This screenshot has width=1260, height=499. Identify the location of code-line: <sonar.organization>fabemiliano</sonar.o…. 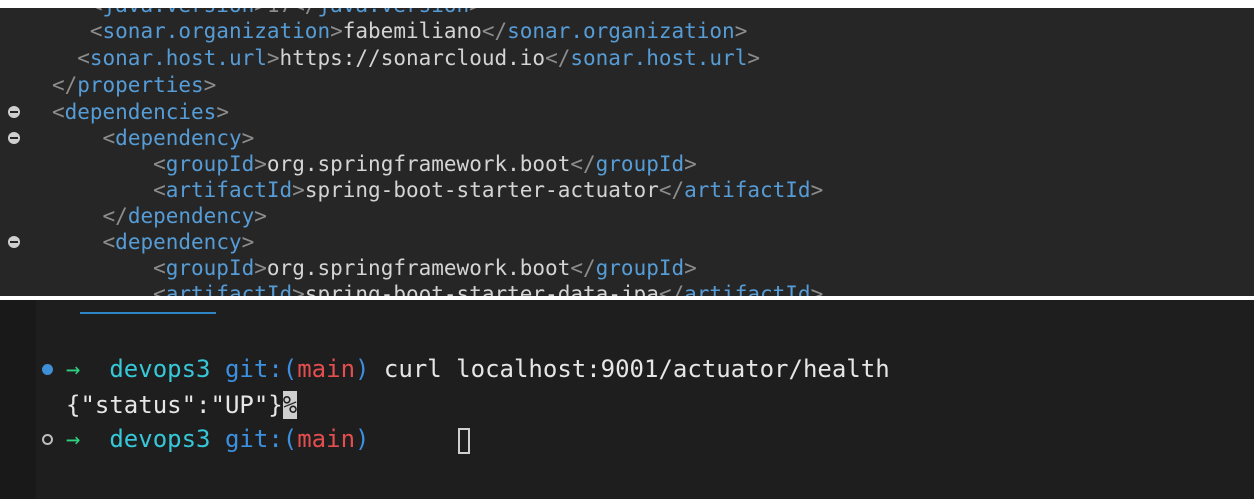
(418, 31).